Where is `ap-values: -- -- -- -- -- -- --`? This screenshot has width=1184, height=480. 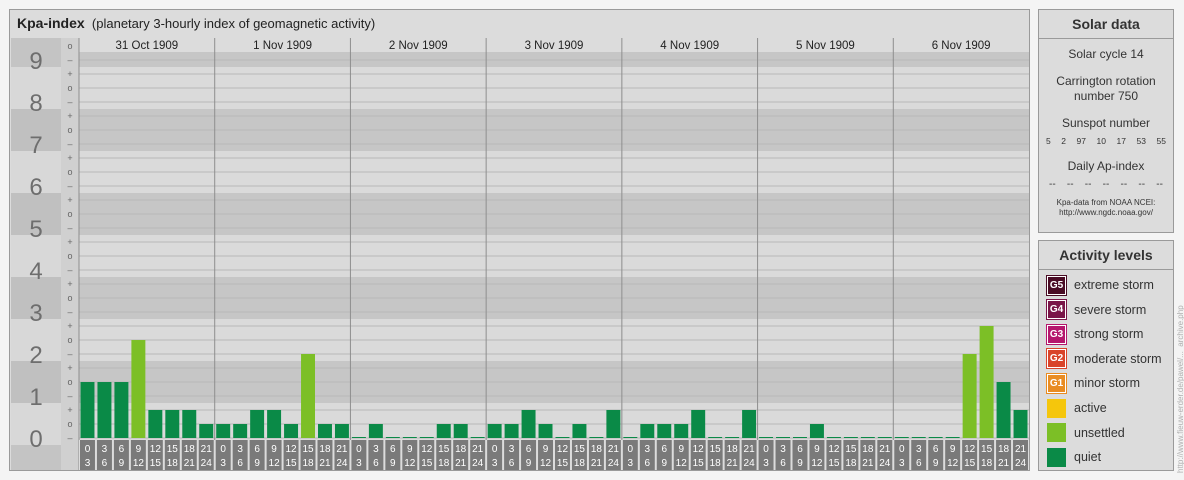 ap-values: -- -- -- -- -- -- -- is located at coordinates (1106, 184).